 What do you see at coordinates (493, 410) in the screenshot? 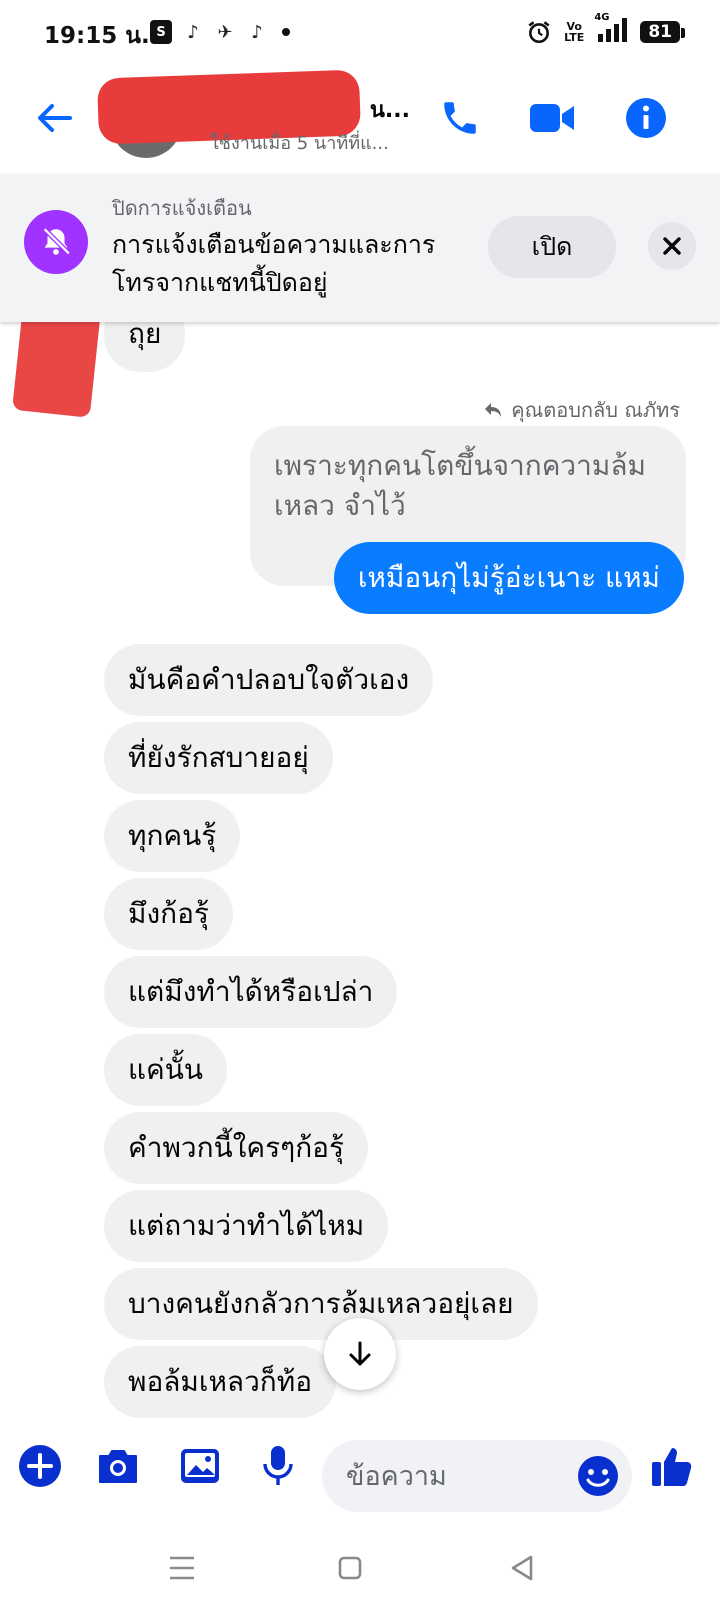
I see `reply-arrow-icon` at bounding box center [493, 410].